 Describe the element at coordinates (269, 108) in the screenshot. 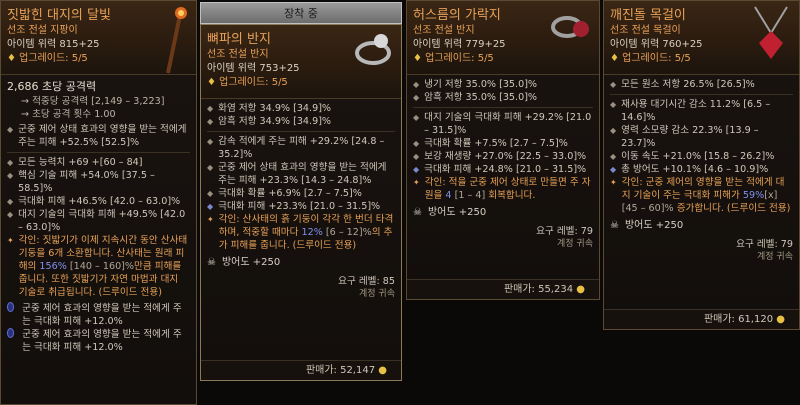

I see `implicit-row: ◆ 화염 저항 34.9% [34.9]%` at that location.